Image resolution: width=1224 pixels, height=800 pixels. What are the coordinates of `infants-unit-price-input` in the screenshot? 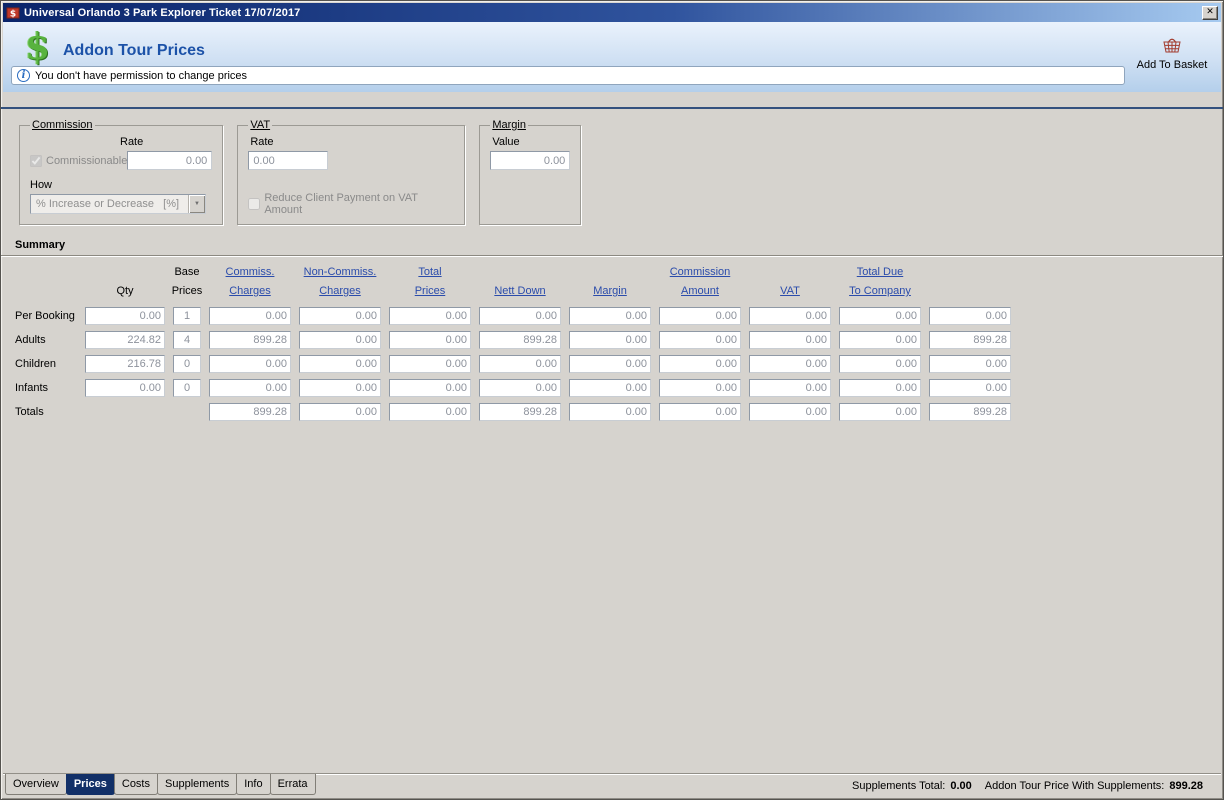 It's located at (125, 388).